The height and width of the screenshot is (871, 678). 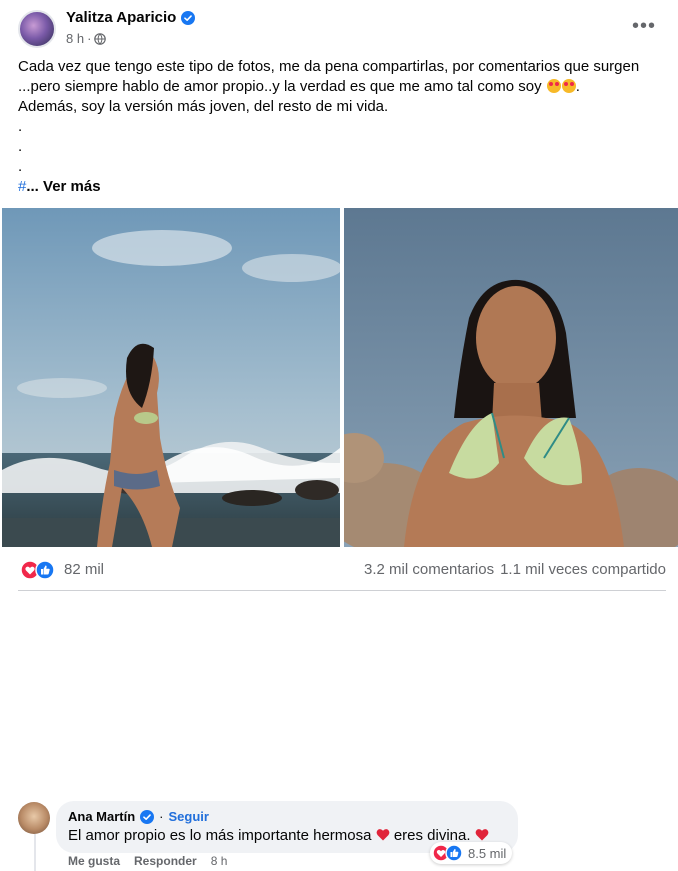 What do you see at coordinates (219, 861) in the screenshot?
I see `comment-time: 8 h` at bounding box center [219, 861].